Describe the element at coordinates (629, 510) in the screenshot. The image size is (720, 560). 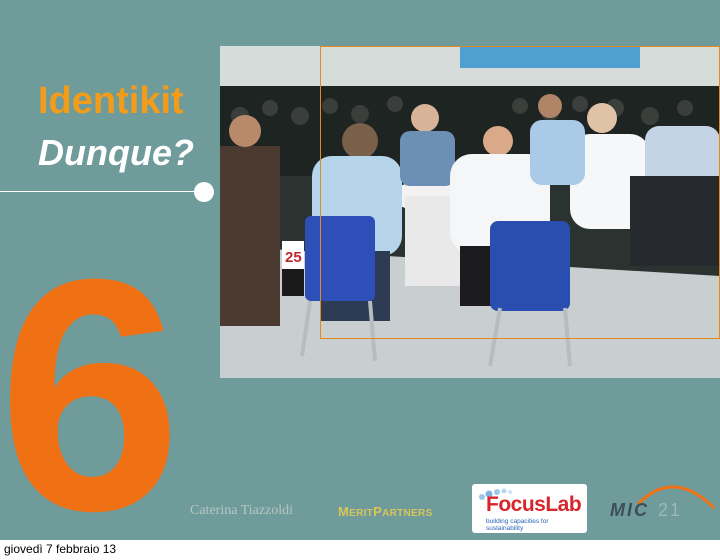
I see `mic-word: MIC` at that location.